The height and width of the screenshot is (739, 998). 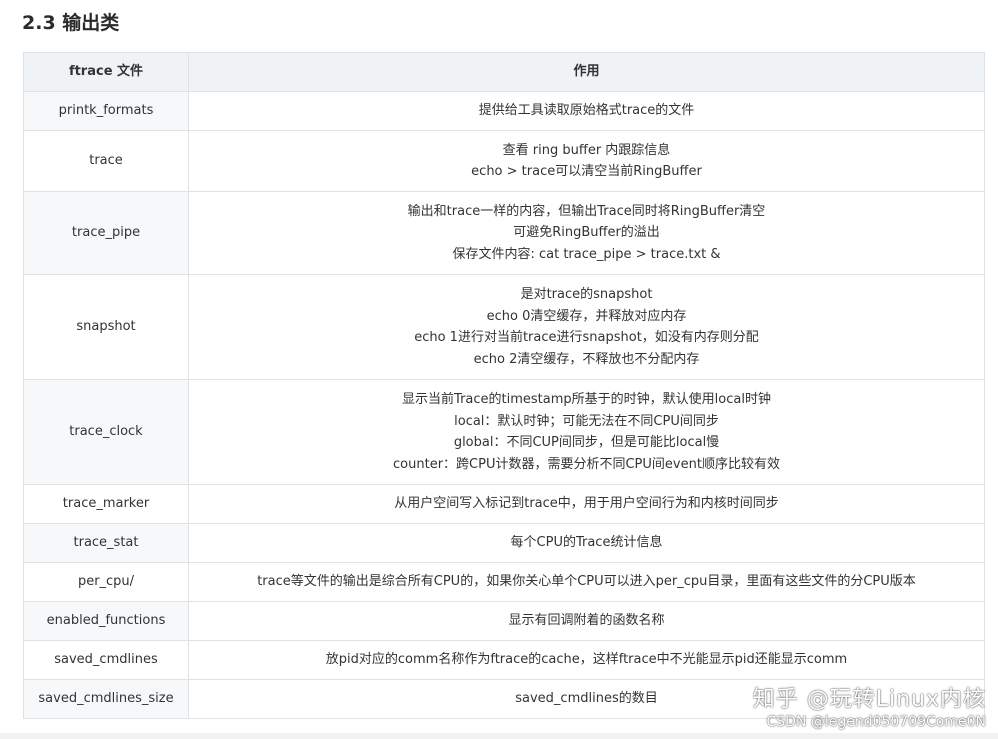 What do you see at coordinates (499, 736) in the screenshot?
I see `bottom-divider` at bounding box center [499, 736].